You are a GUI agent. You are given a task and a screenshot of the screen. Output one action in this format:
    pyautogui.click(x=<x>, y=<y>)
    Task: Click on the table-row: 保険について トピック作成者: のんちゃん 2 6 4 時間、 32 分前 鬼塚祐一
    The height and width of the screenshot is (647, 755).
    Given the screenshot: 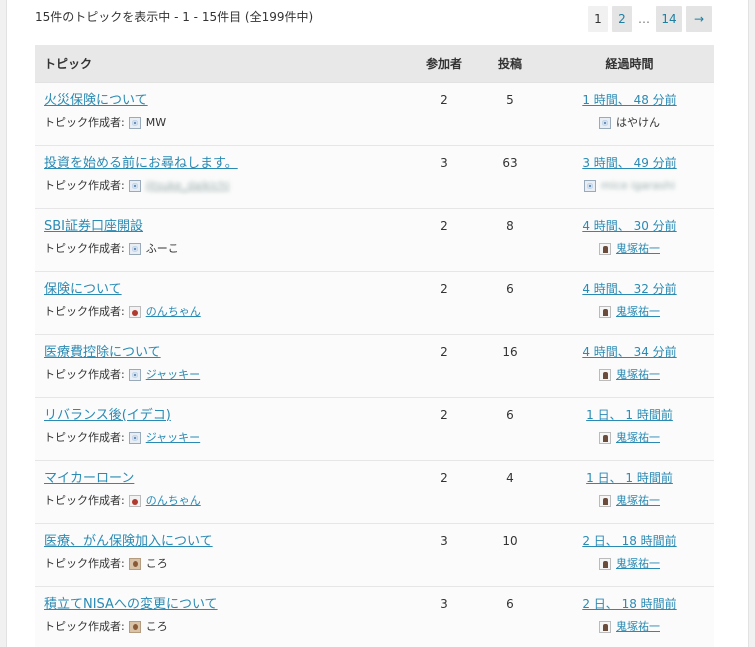 What is the action you would take?
    pyautogui.click(x=374, y=303)
    